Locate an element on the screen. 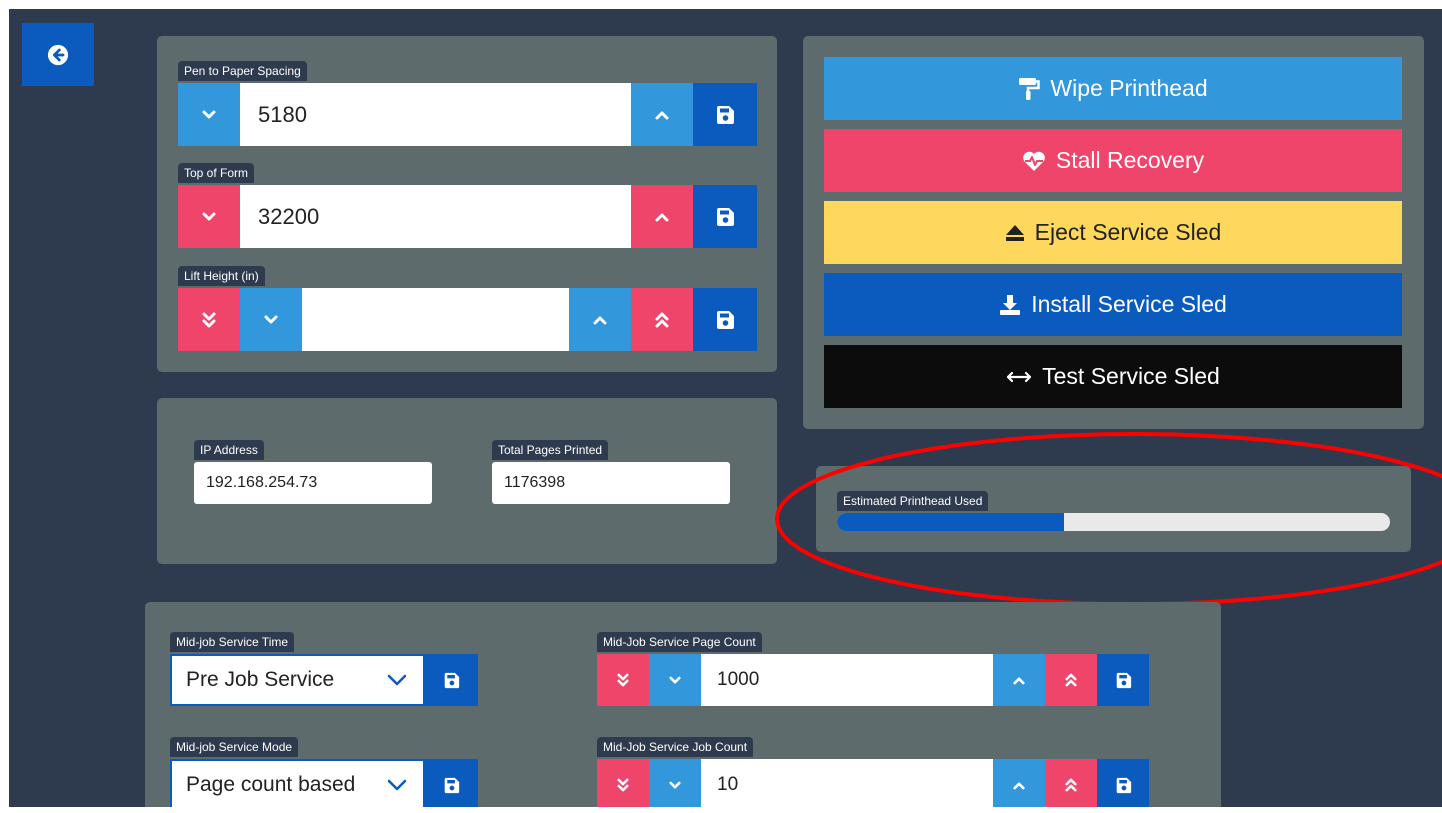  ip-address-label: IP Address is located at coordinates (229, 450).